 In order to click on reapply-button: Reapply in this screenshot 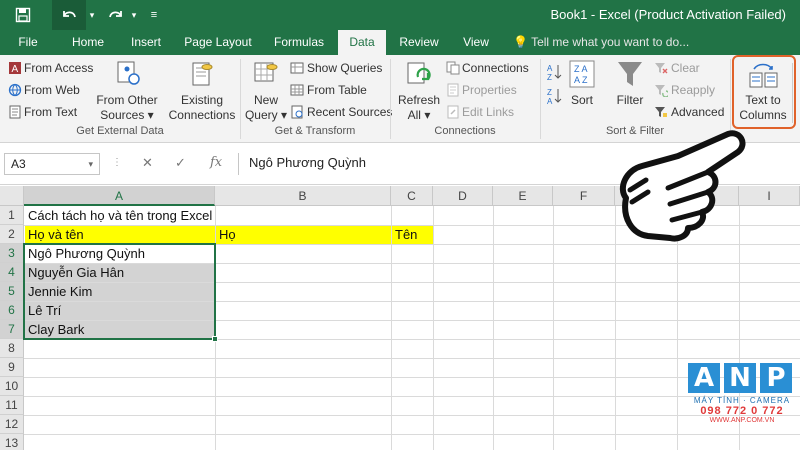, I will do `click(693, 90)`.